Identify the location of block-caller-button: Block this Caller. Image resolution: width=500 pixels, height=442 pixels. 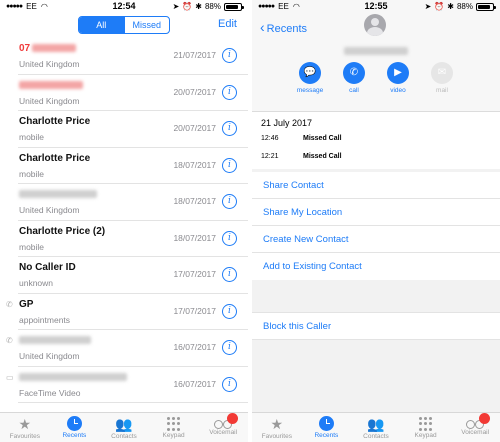
(376, 326).